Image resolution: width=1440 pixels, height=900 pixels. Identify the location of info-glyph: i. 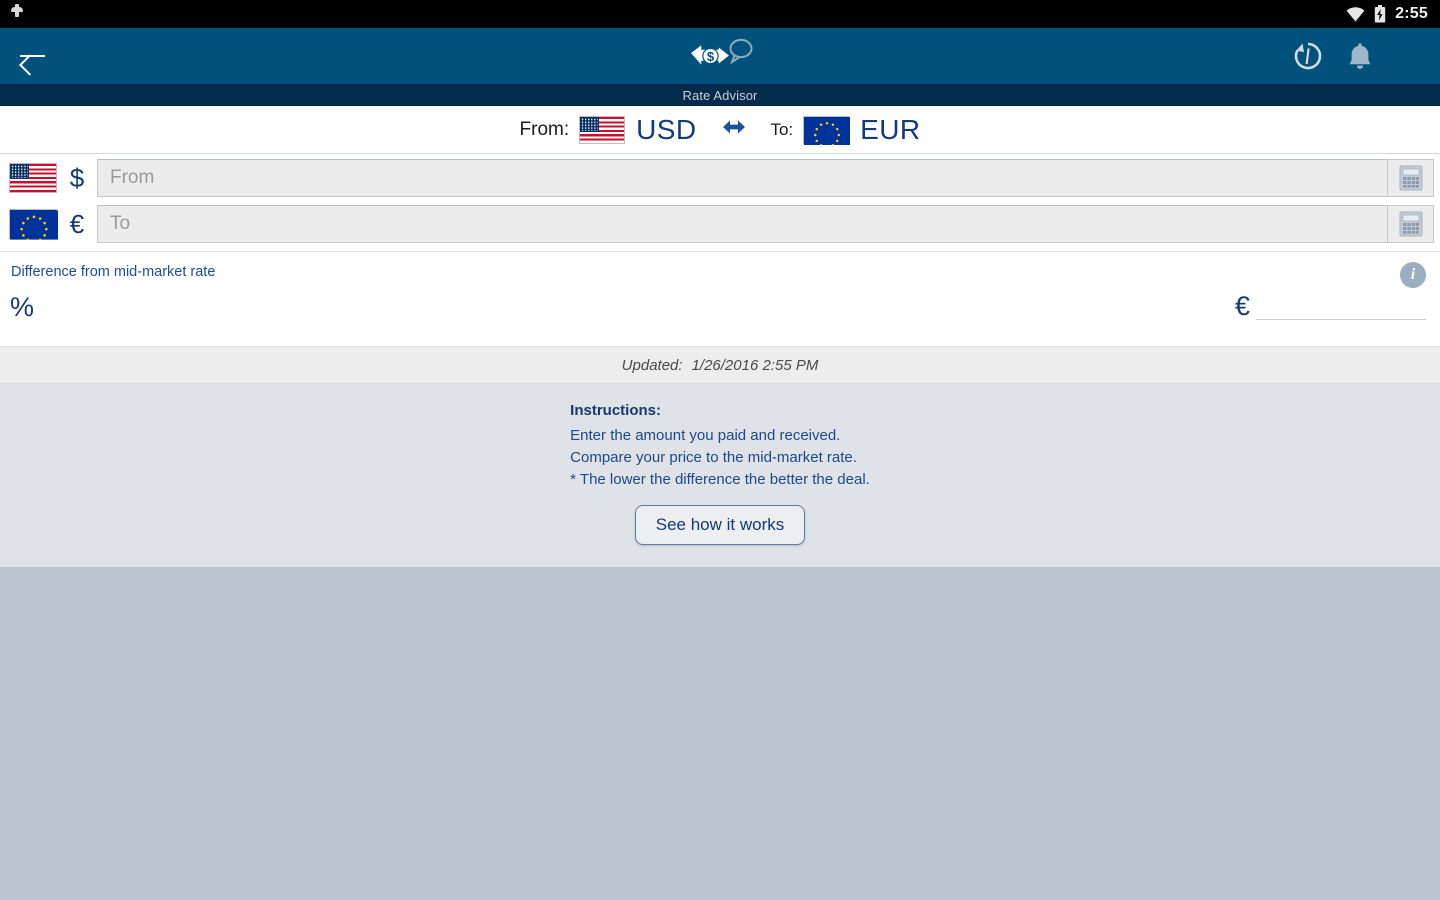
(1413, 274).